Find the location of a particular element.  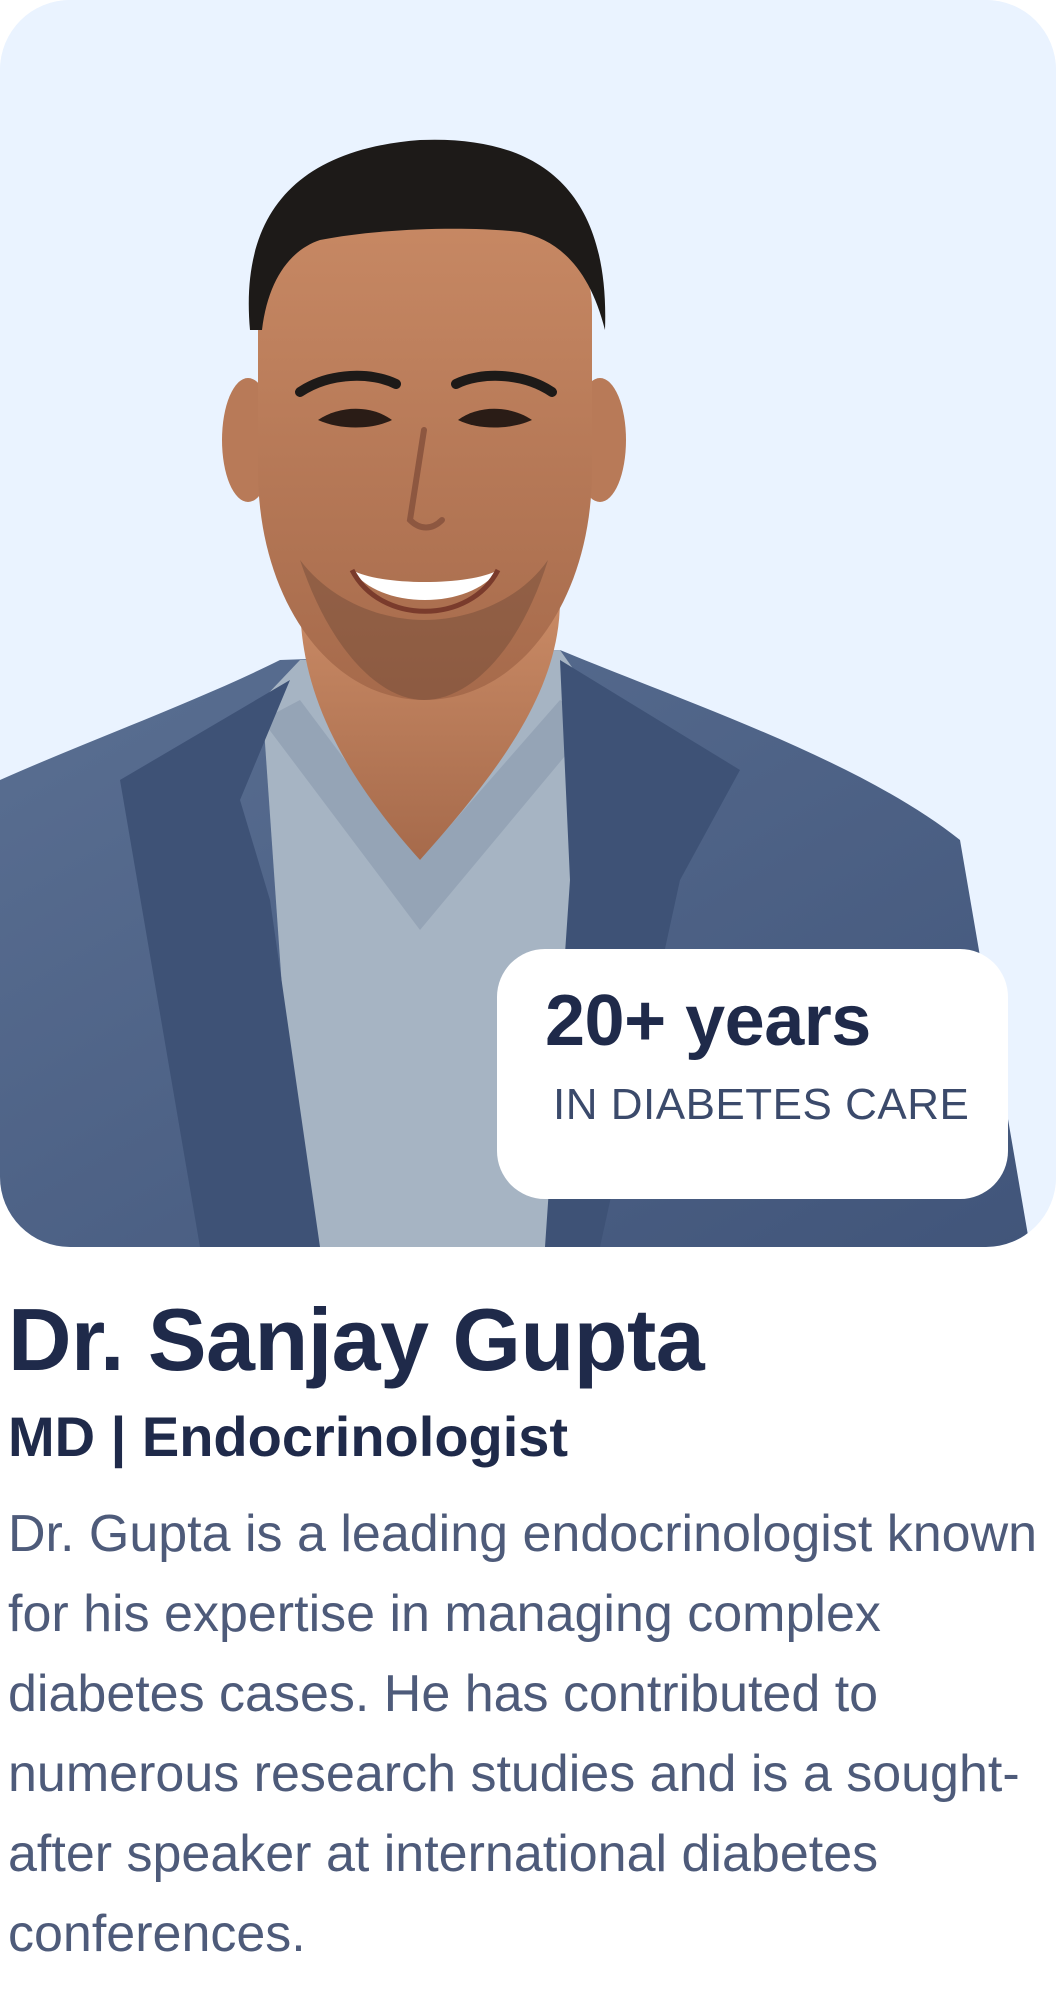

experience-badge: 20+ years IN DIABETES CARE is located at coordinates (752, 1074).